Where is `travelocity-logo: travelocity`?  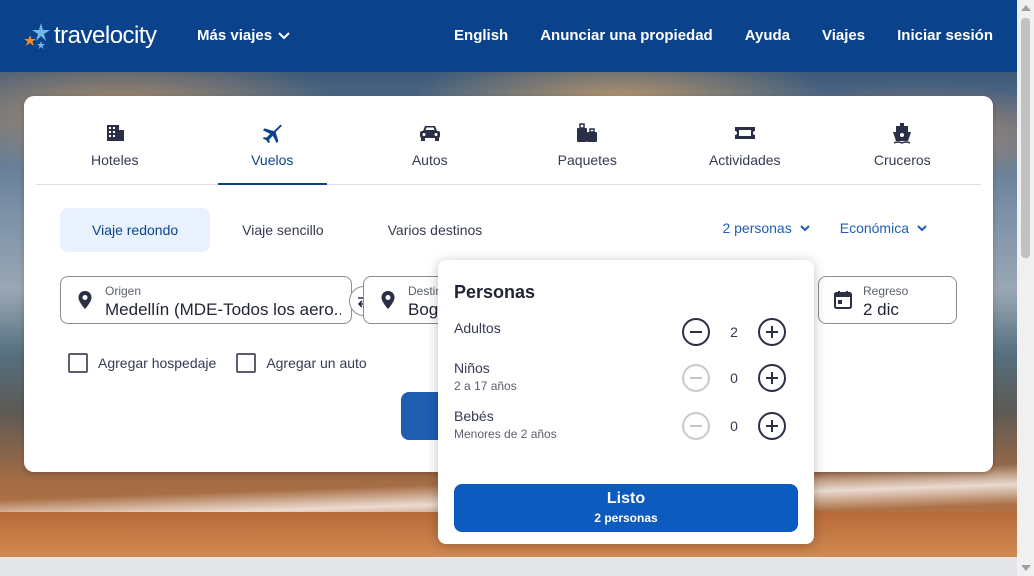 travelocity-logo: travelocity is located at coordinates (90, 36).